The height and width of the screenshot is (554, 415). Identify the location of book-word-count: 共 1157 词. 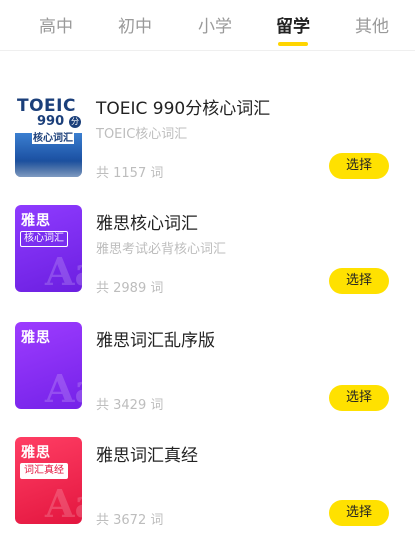
(130, 173).